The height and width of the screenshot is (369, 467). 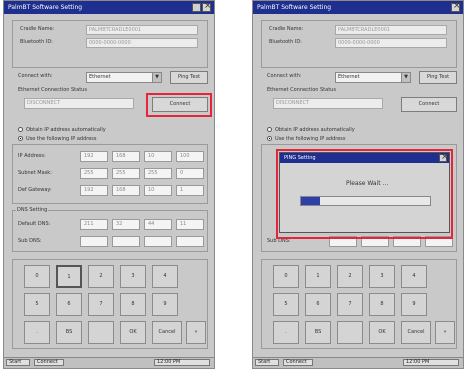 What do you see at coordinates (94, 173) in the screenshot?
I see `subnet-octet-1: 255` at bounding box center [94, 173].